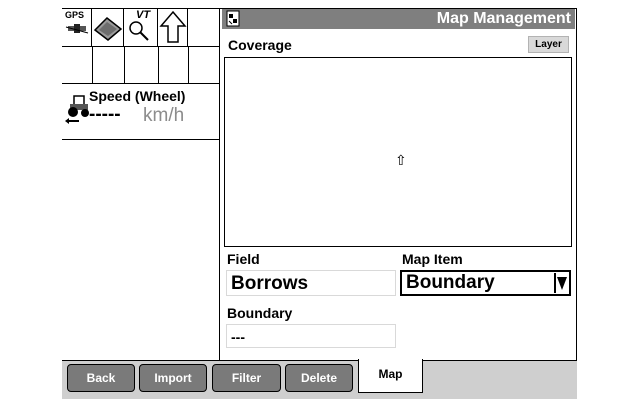 The width and height of the screenshot is (629, 399). What do you see at coordinates (450, 282) in the screenshot?
I see `map-item-value: Boundary` at bounding box center [450, 282].